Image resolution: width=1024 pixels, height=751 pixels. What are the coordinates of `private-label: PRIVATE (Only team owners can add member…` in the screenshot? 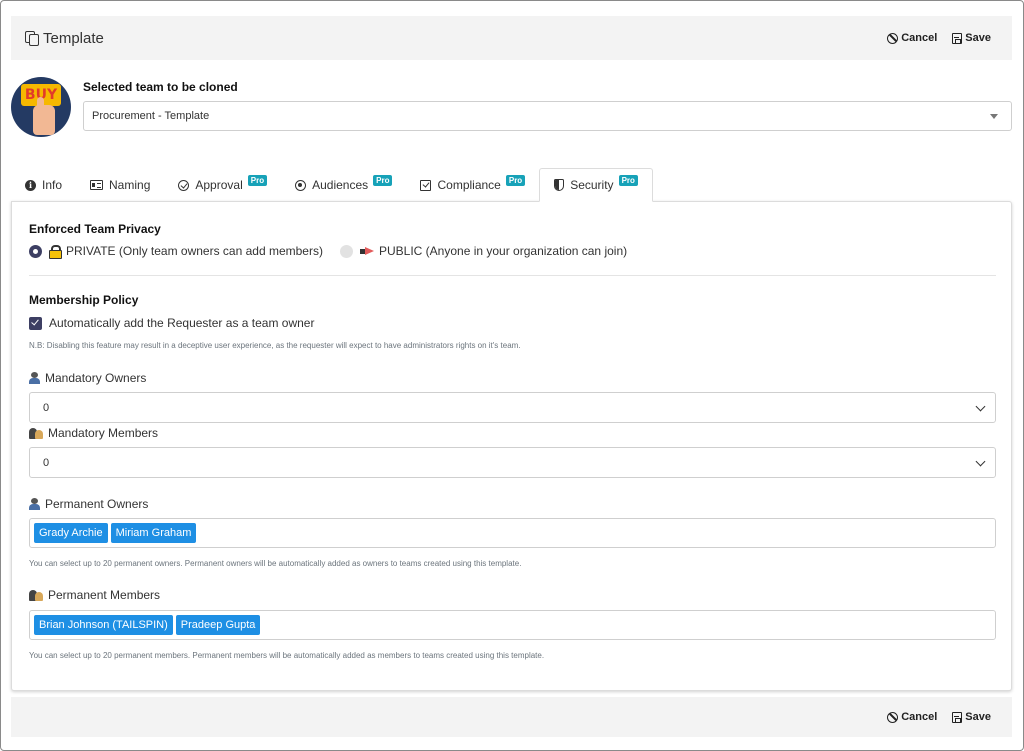 It's located at (194, 251).